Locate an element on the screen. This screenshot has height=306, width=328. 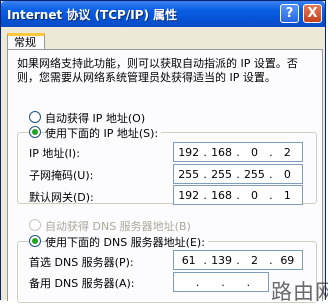
help-button: ? is located at coordinates (289, 13).